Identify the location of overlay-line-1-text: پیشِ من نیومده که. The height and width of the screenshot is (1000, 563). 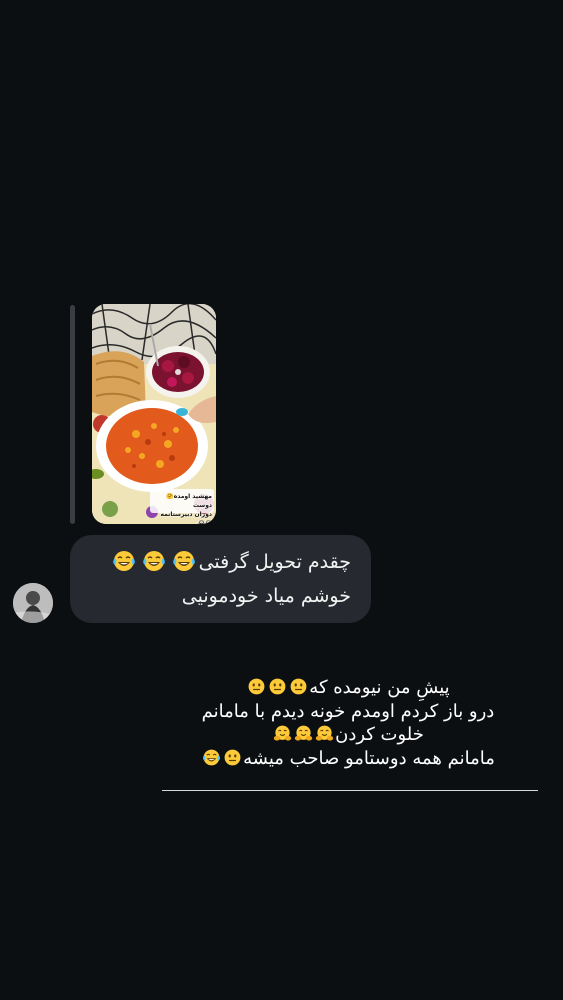
(379, 687).